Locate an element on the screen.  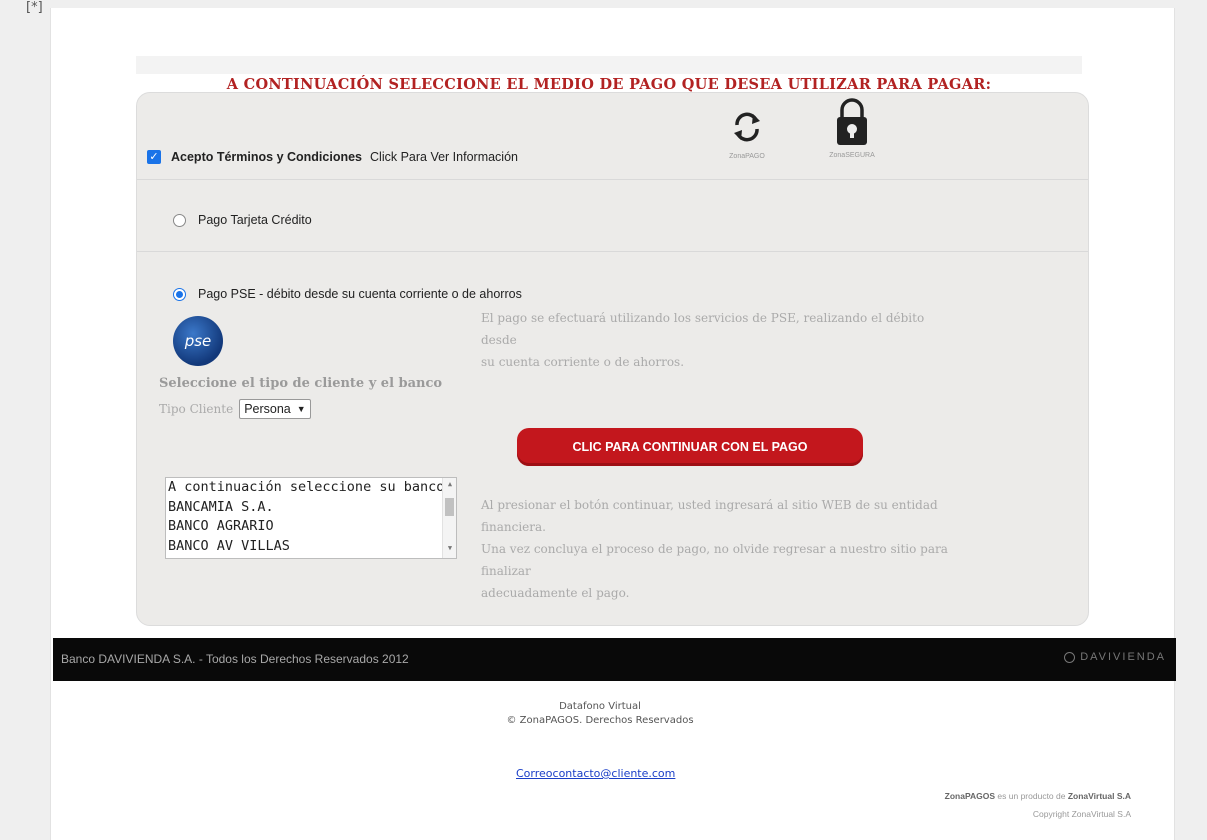
zonapago-badge: ZonaPAGO is located at coordinates (747, 134).